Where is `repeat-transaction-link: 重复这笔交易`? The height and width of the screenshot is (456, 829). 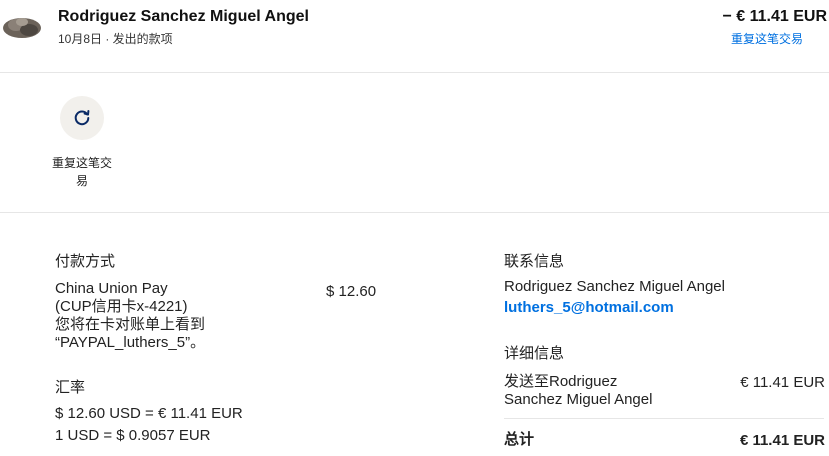
repeat-transaction-link: 重复这笔交易 is located at coordinates (767, 38).